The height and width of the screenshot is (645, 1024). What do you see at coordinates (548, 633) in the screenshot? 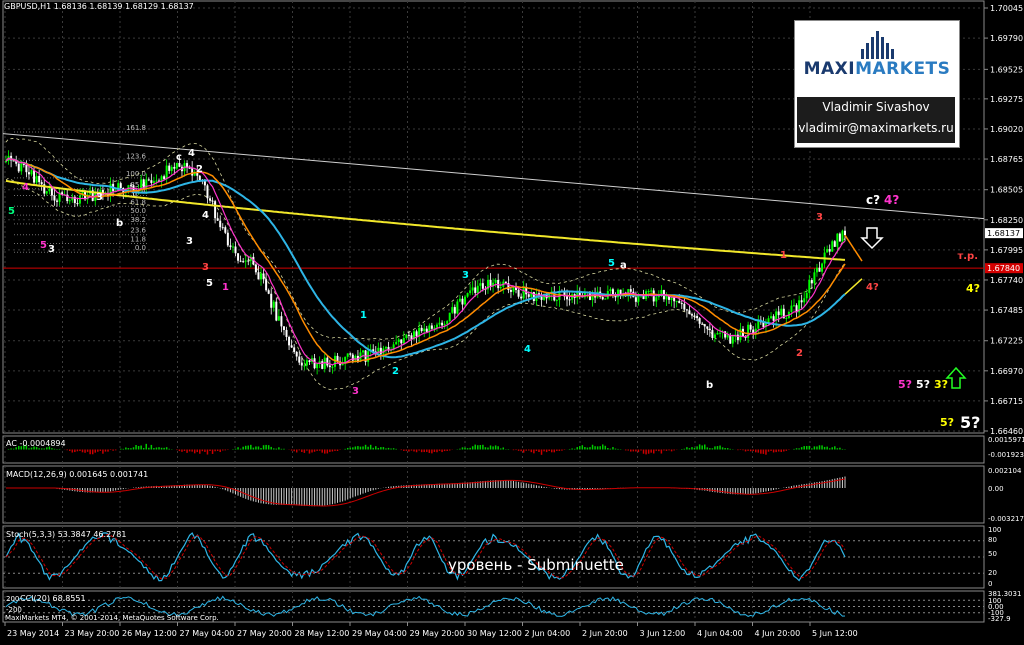
I see `time-axis-label: 2 Jun 04:00` at bounding box center [548, 633].